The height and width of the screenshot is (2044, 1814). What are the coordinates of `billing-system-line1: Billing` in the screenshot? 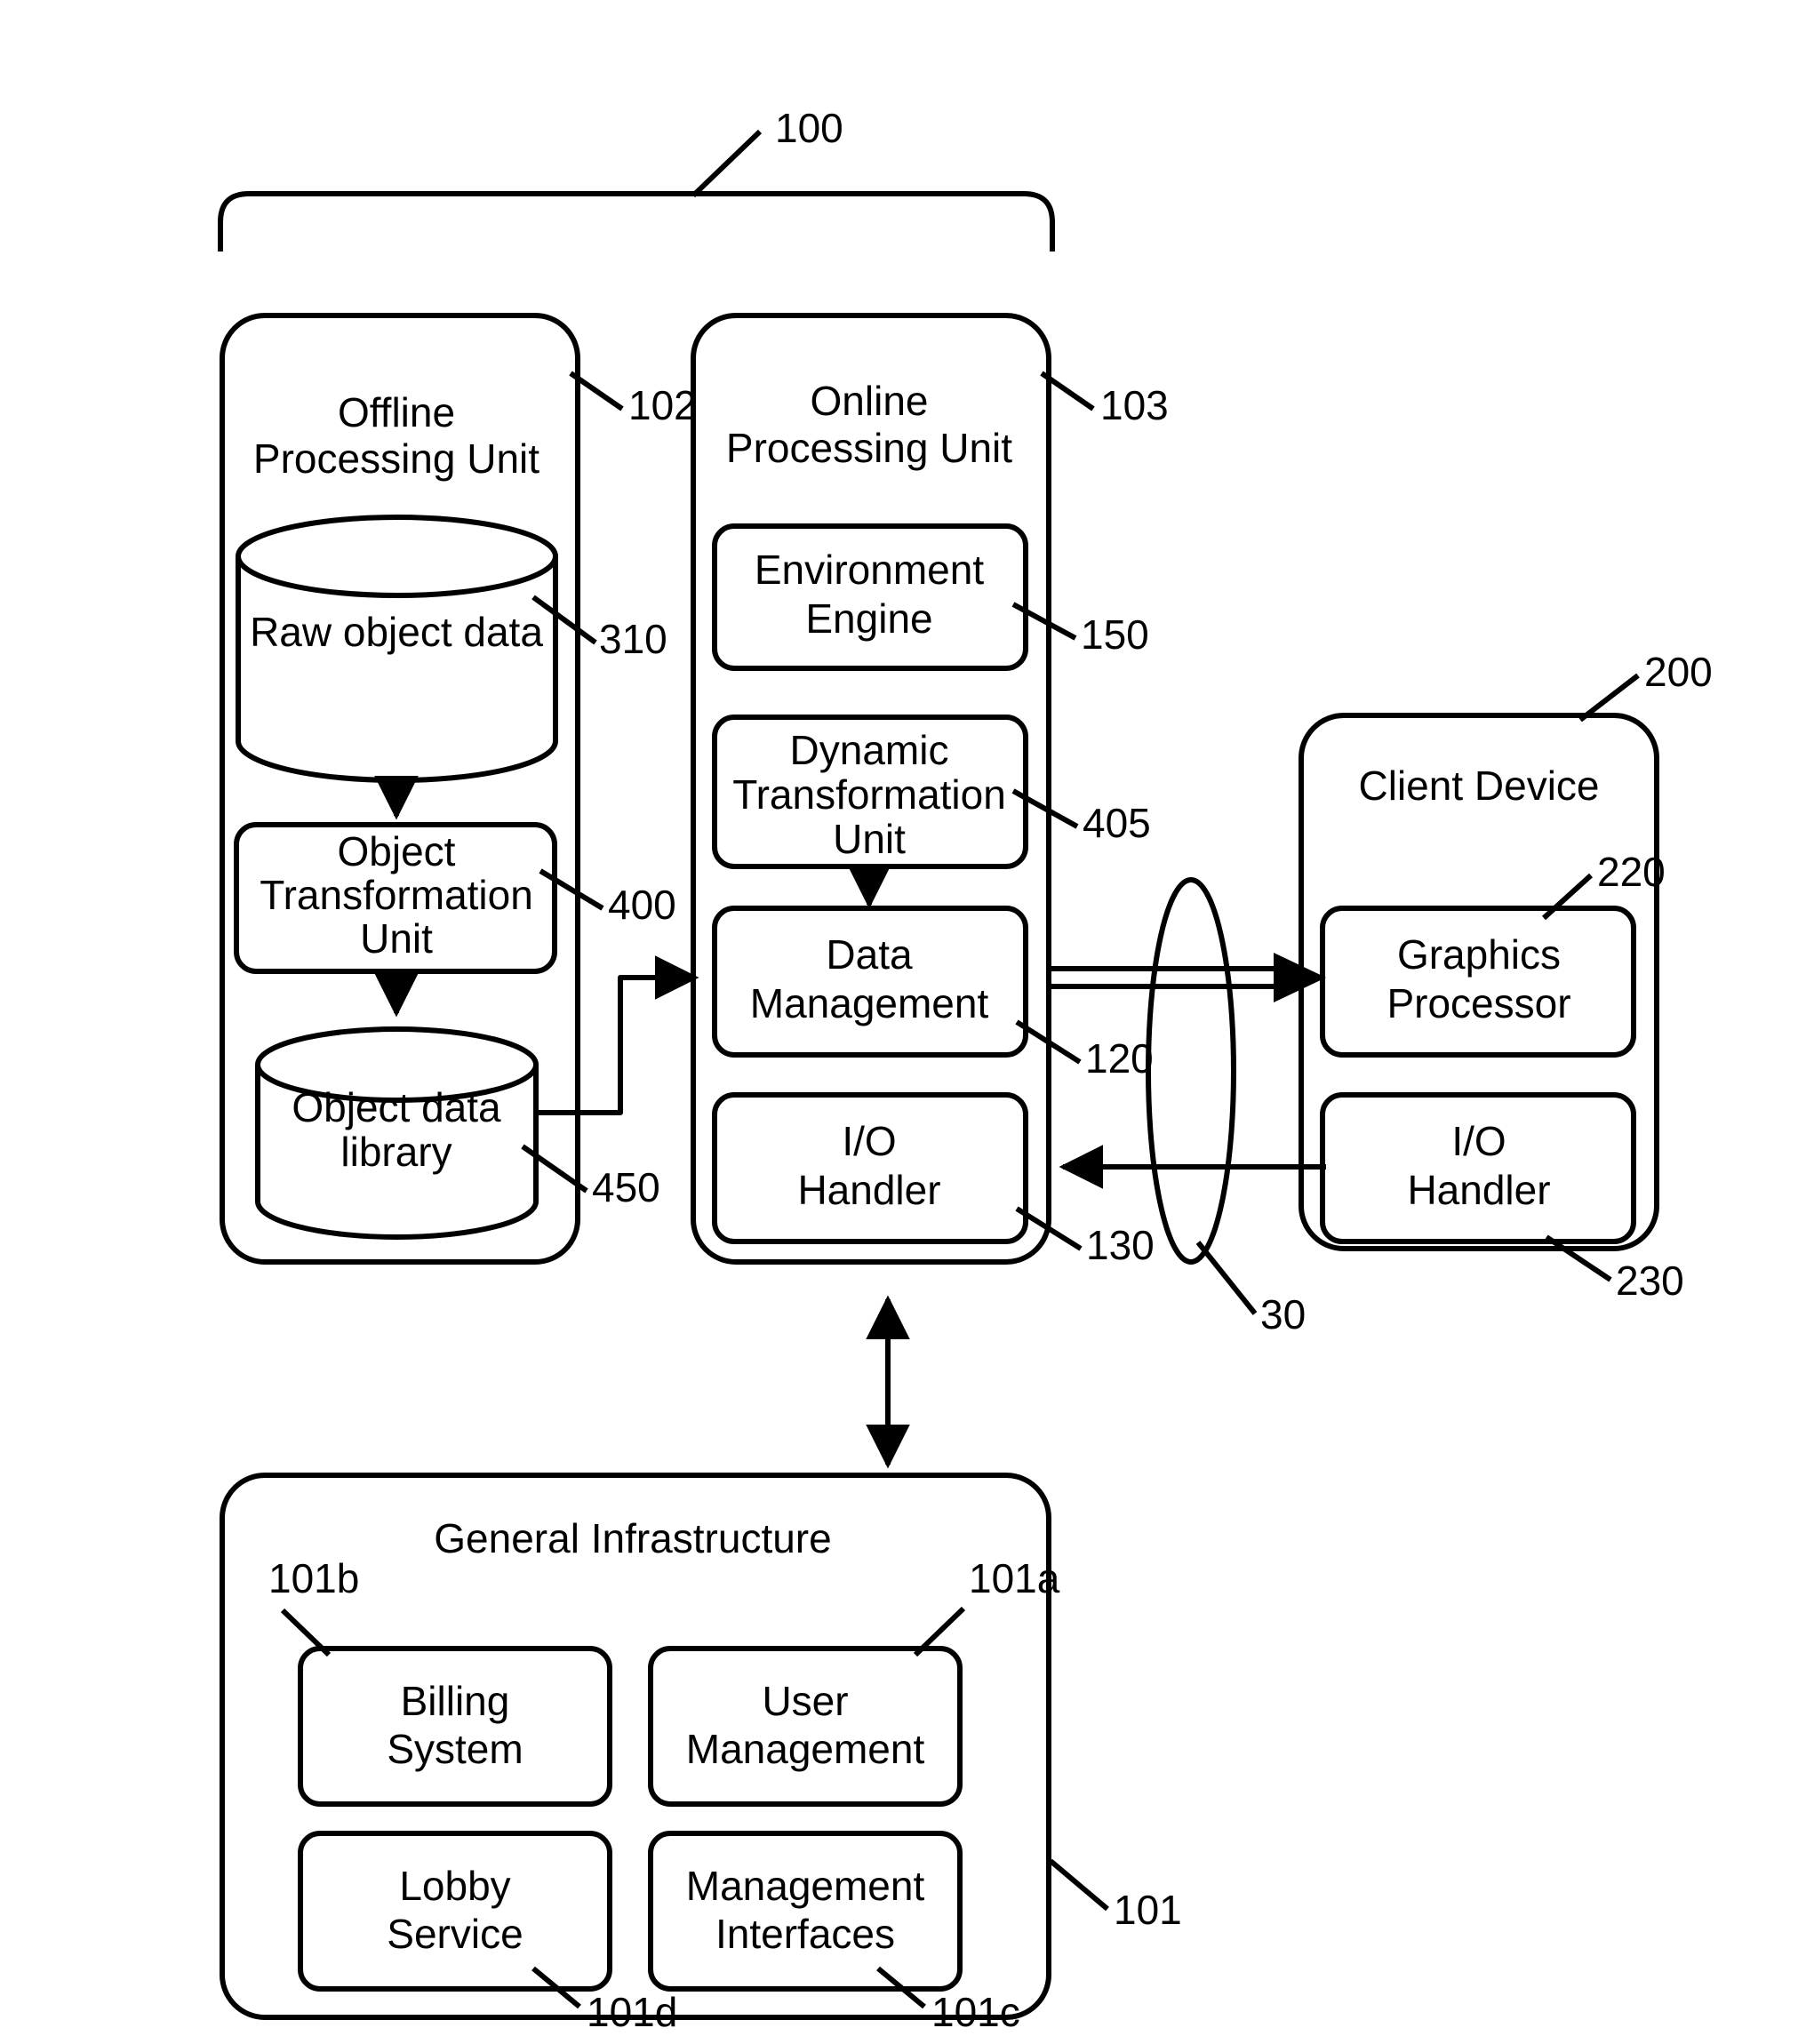 It's located at (455, 1701).